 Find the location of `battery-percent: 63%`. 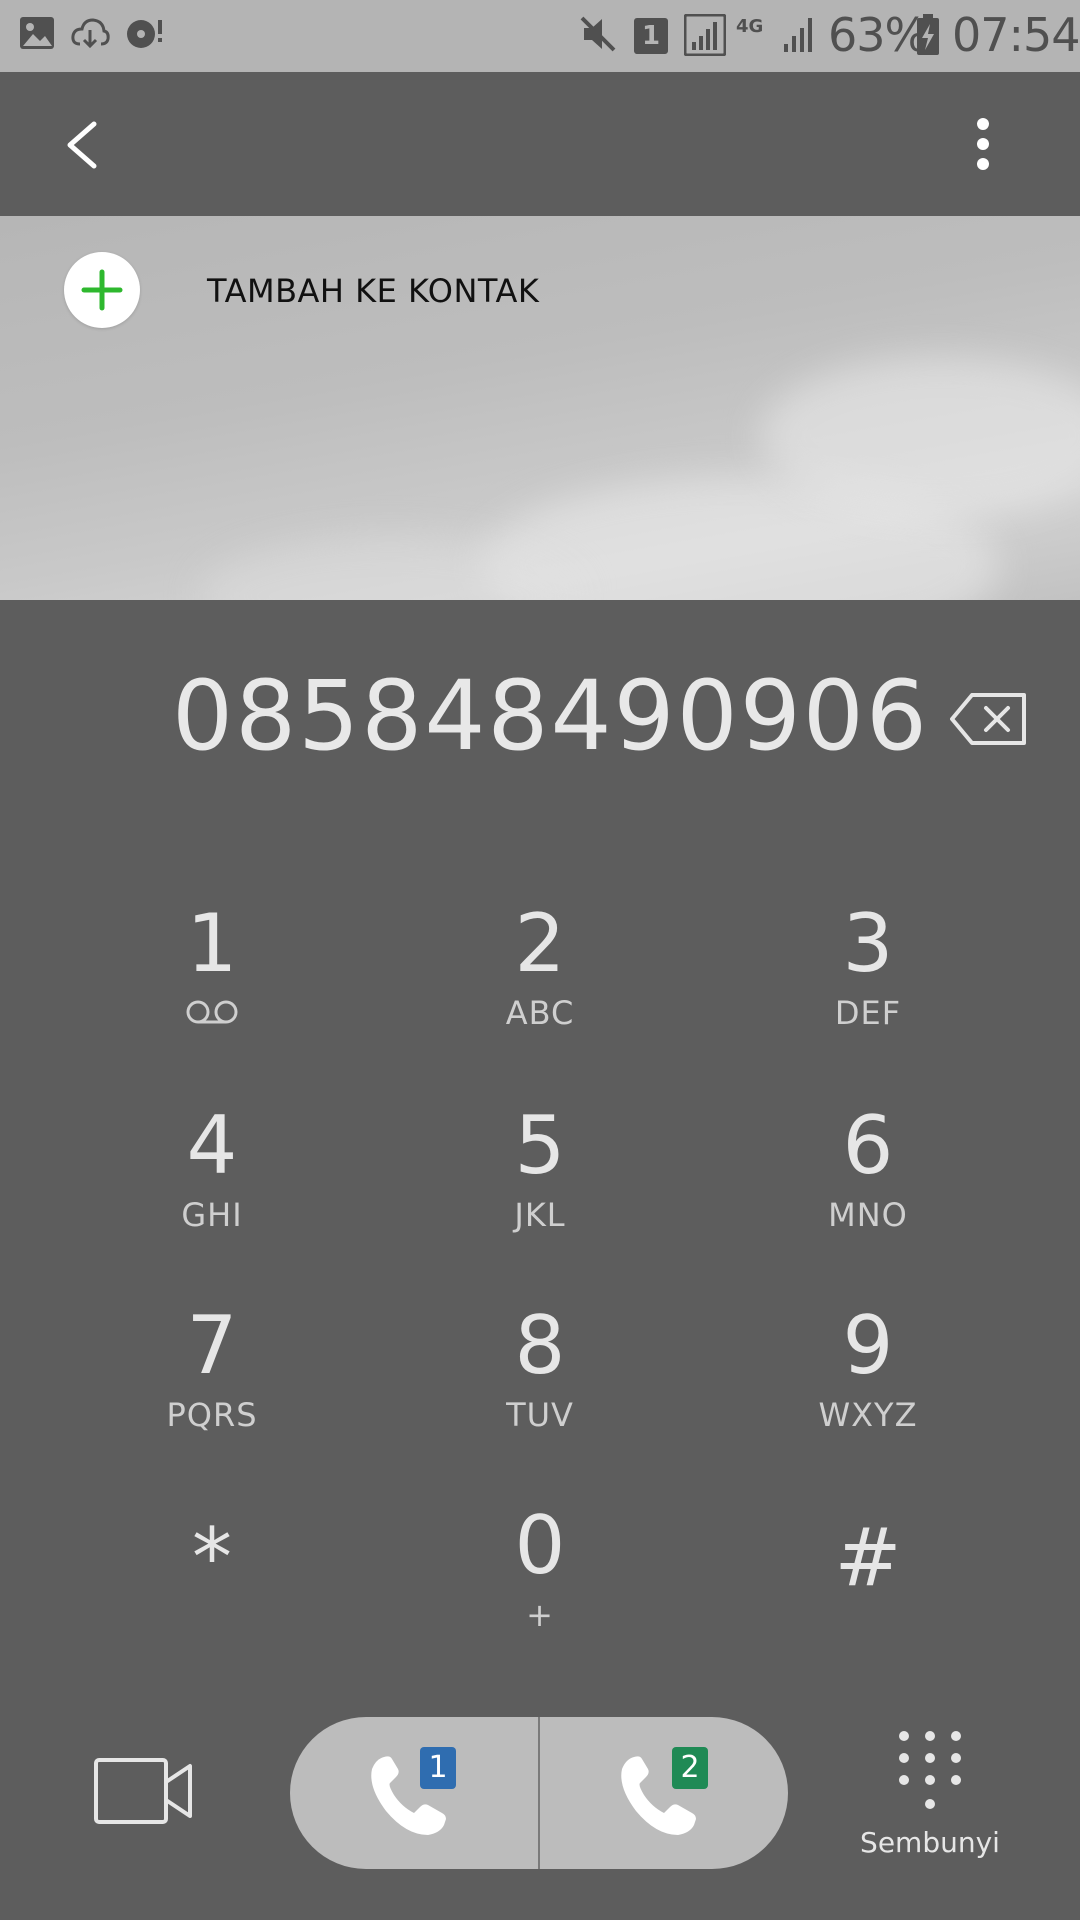

battery-percent: 63% is located at coordinates (878, 35).